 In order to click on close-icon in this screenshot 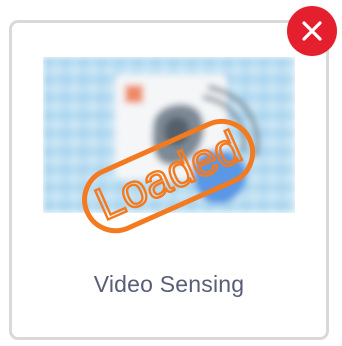, I will do `click(312, 31)`.